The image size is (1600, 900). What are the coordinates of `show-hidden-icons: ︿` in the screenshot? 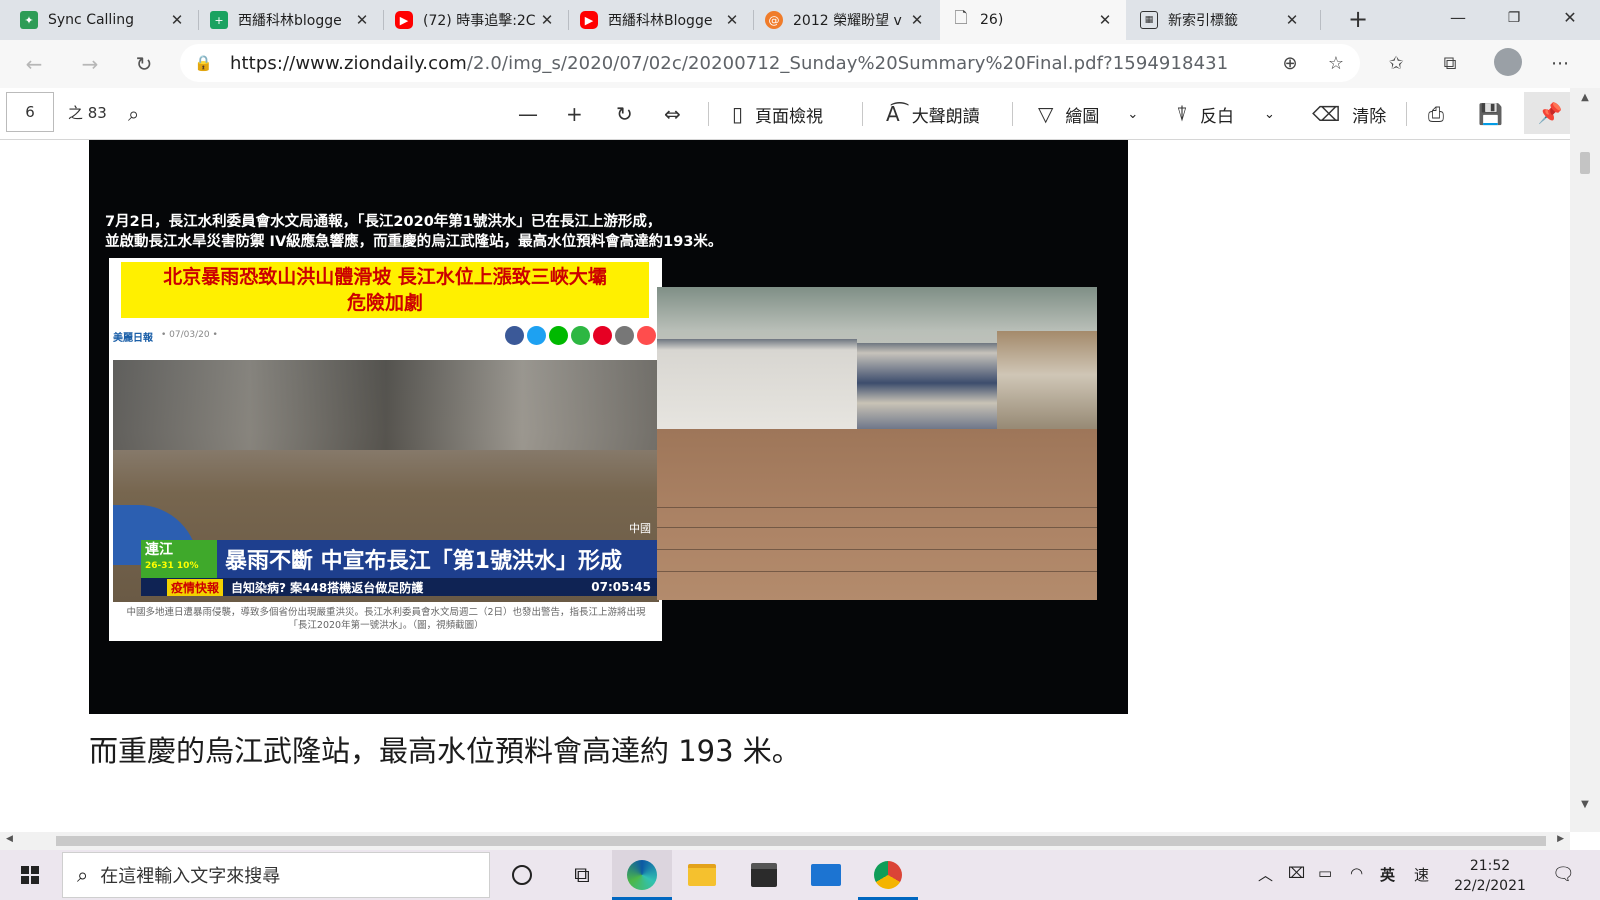 It's located at (1265, 874).